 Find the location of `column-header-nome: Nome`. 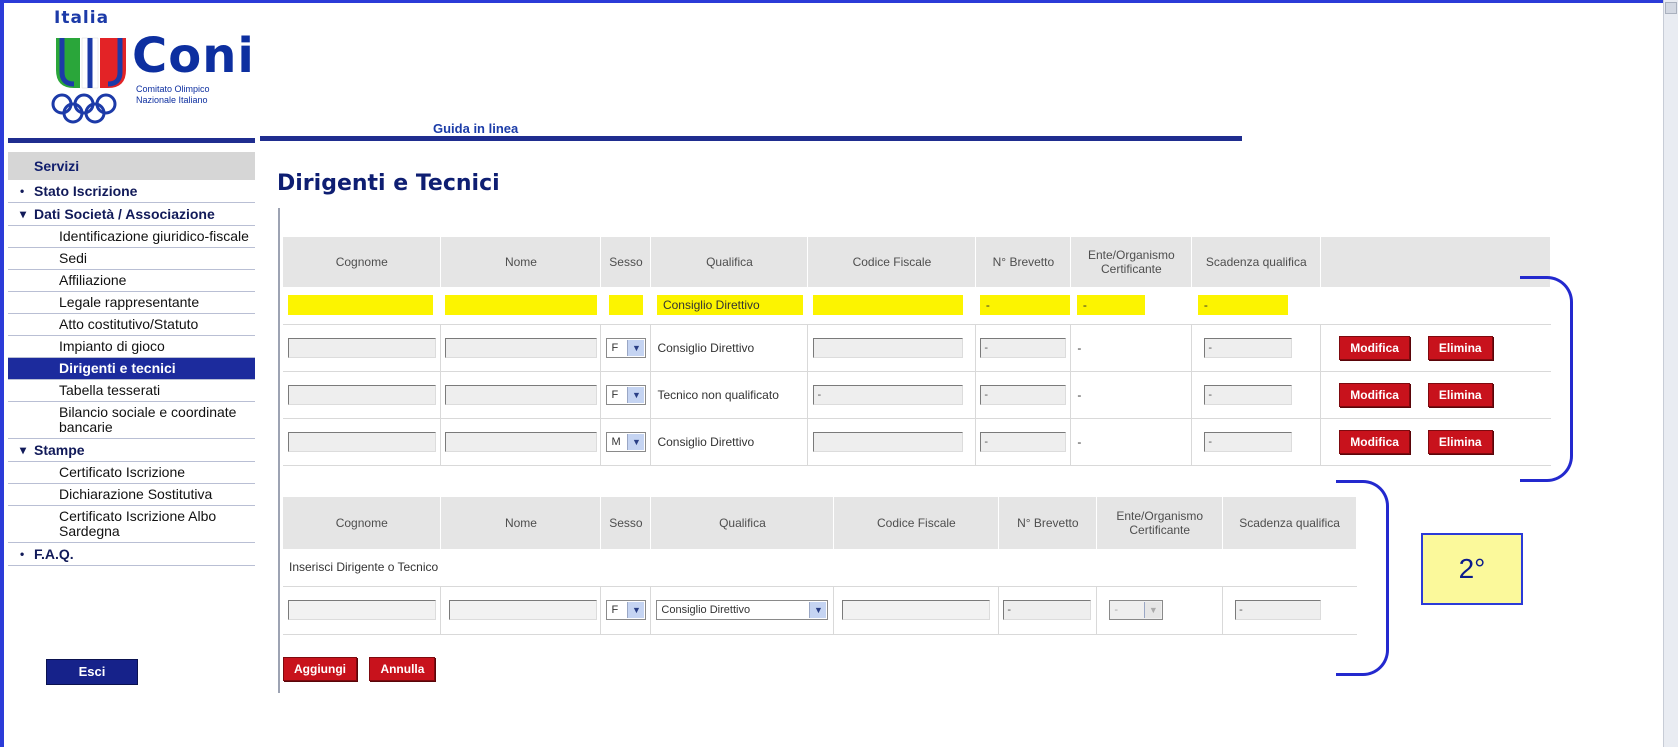

column-header-nome: Nome is located at coordinates (521, 523).